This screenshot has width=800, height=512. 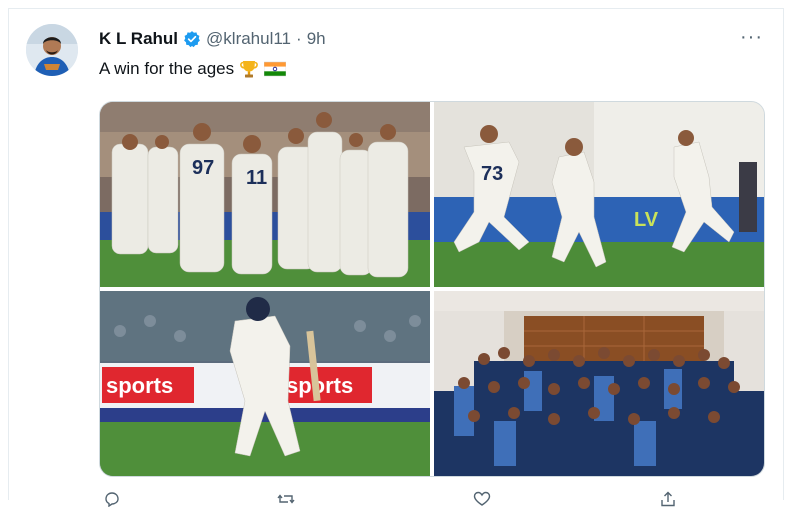 What do you see at coordinates (265, 383) in the screenshot?
I see `photo-batsman-walking: sports sports` at bounding box center [265, 383].